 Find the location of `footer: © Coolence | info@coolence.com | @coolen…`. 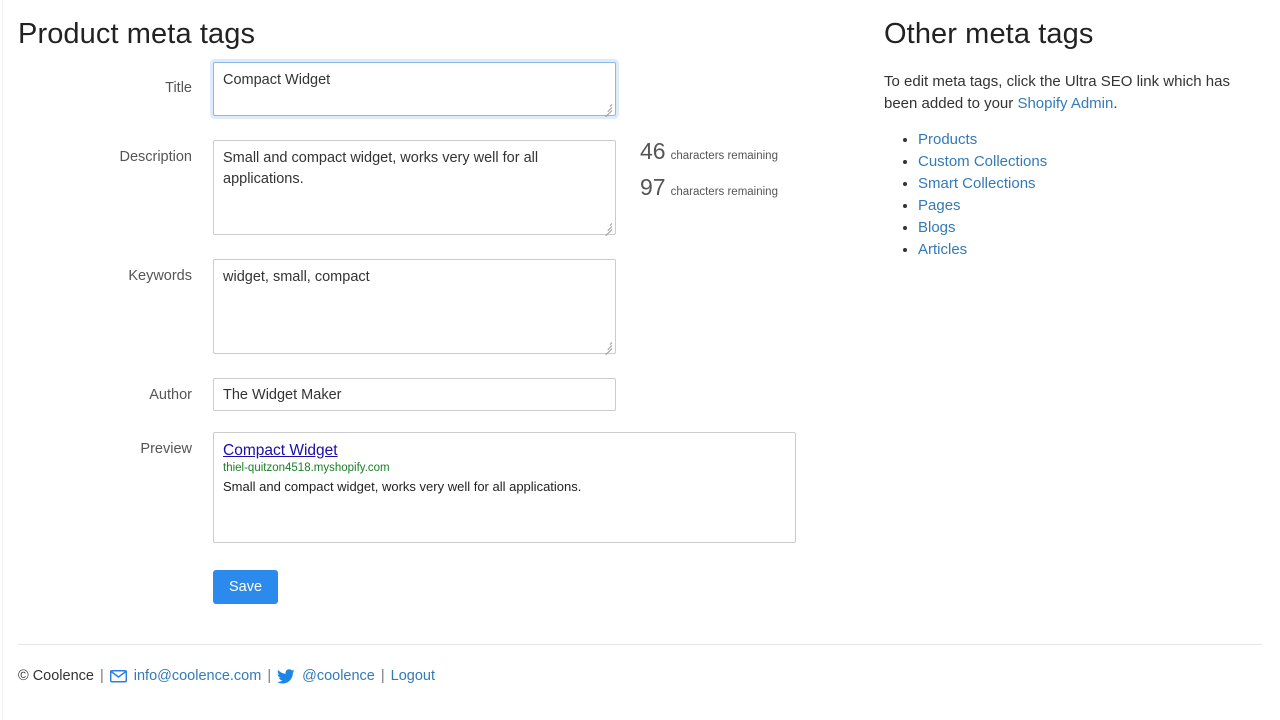

footer: © Coolence | info@coolence.com | @coolen… is located at coordinates (226, 676).